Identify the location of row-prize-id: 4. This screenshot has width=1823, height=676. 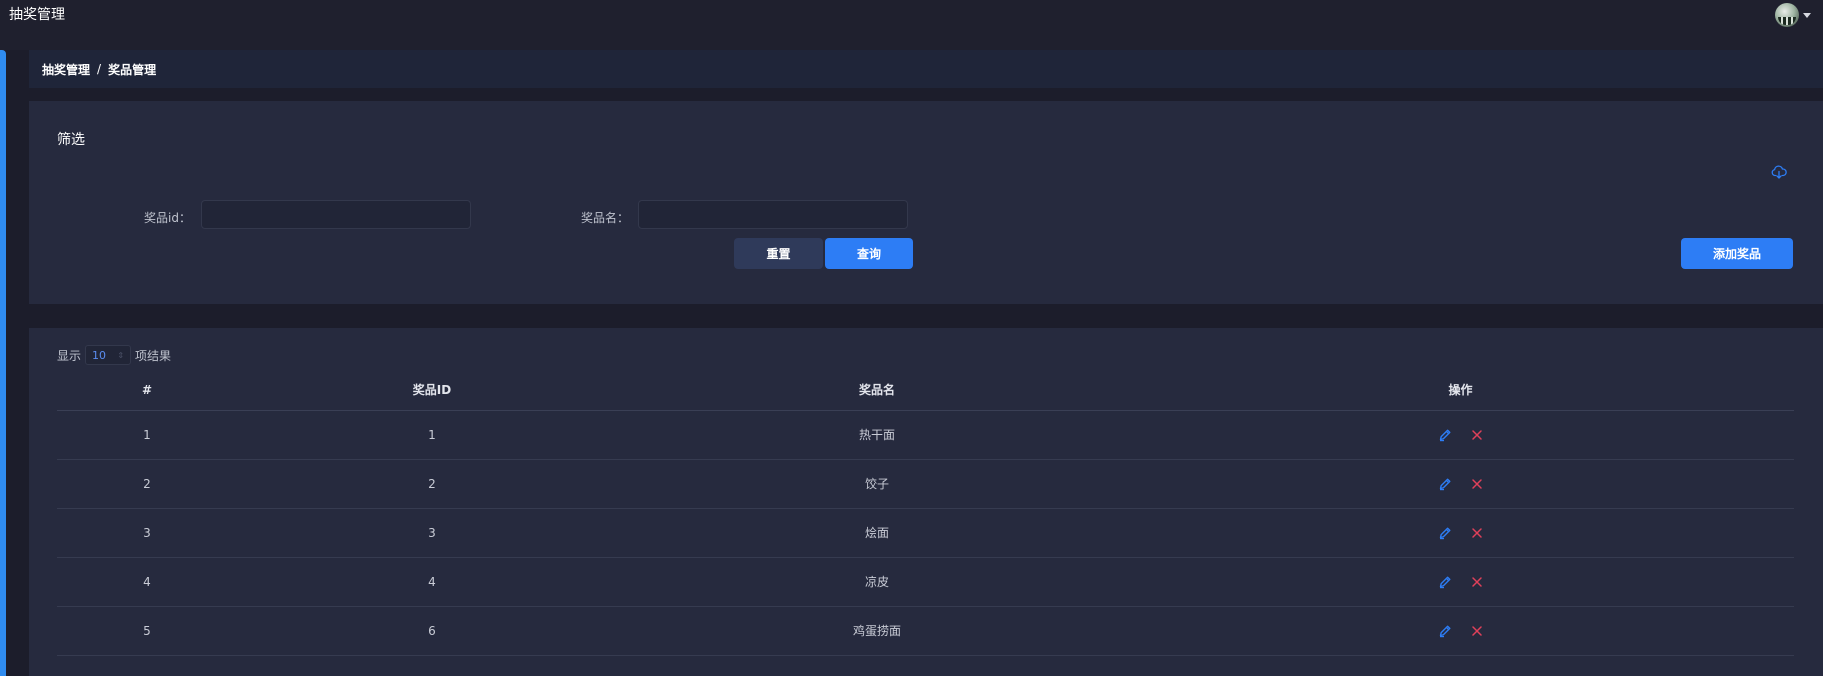
(432, 582).